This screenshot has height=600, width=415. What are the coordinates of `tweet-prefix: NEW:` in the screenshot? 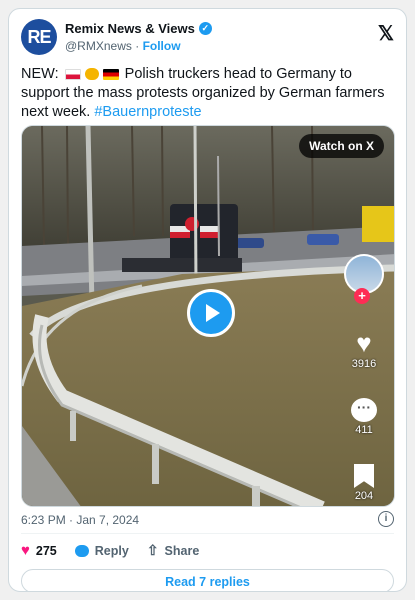 It's located at (40, 74).